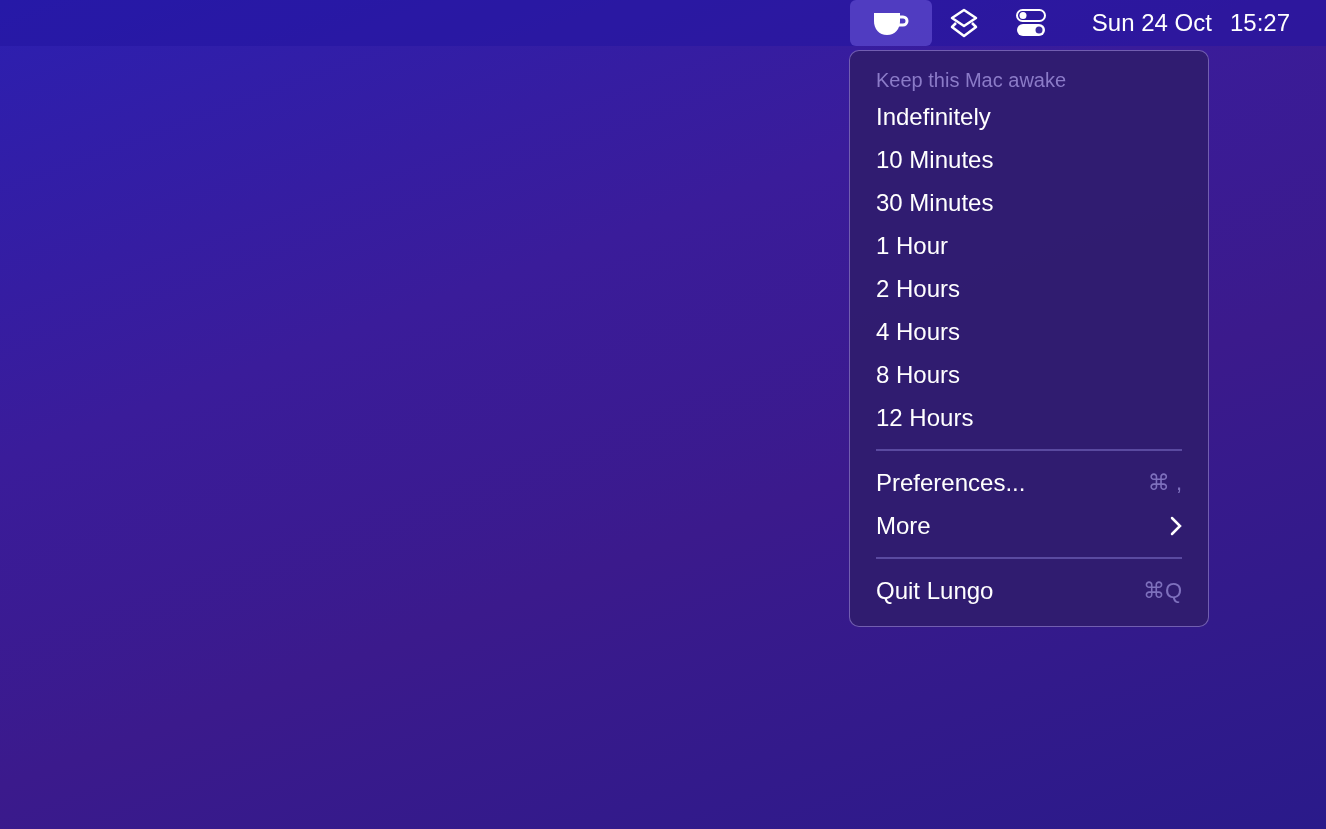 This screenshot has width=1326, height=829. I want to click on keyboard-shortcut: ⌘Q, so click(1162, 590).